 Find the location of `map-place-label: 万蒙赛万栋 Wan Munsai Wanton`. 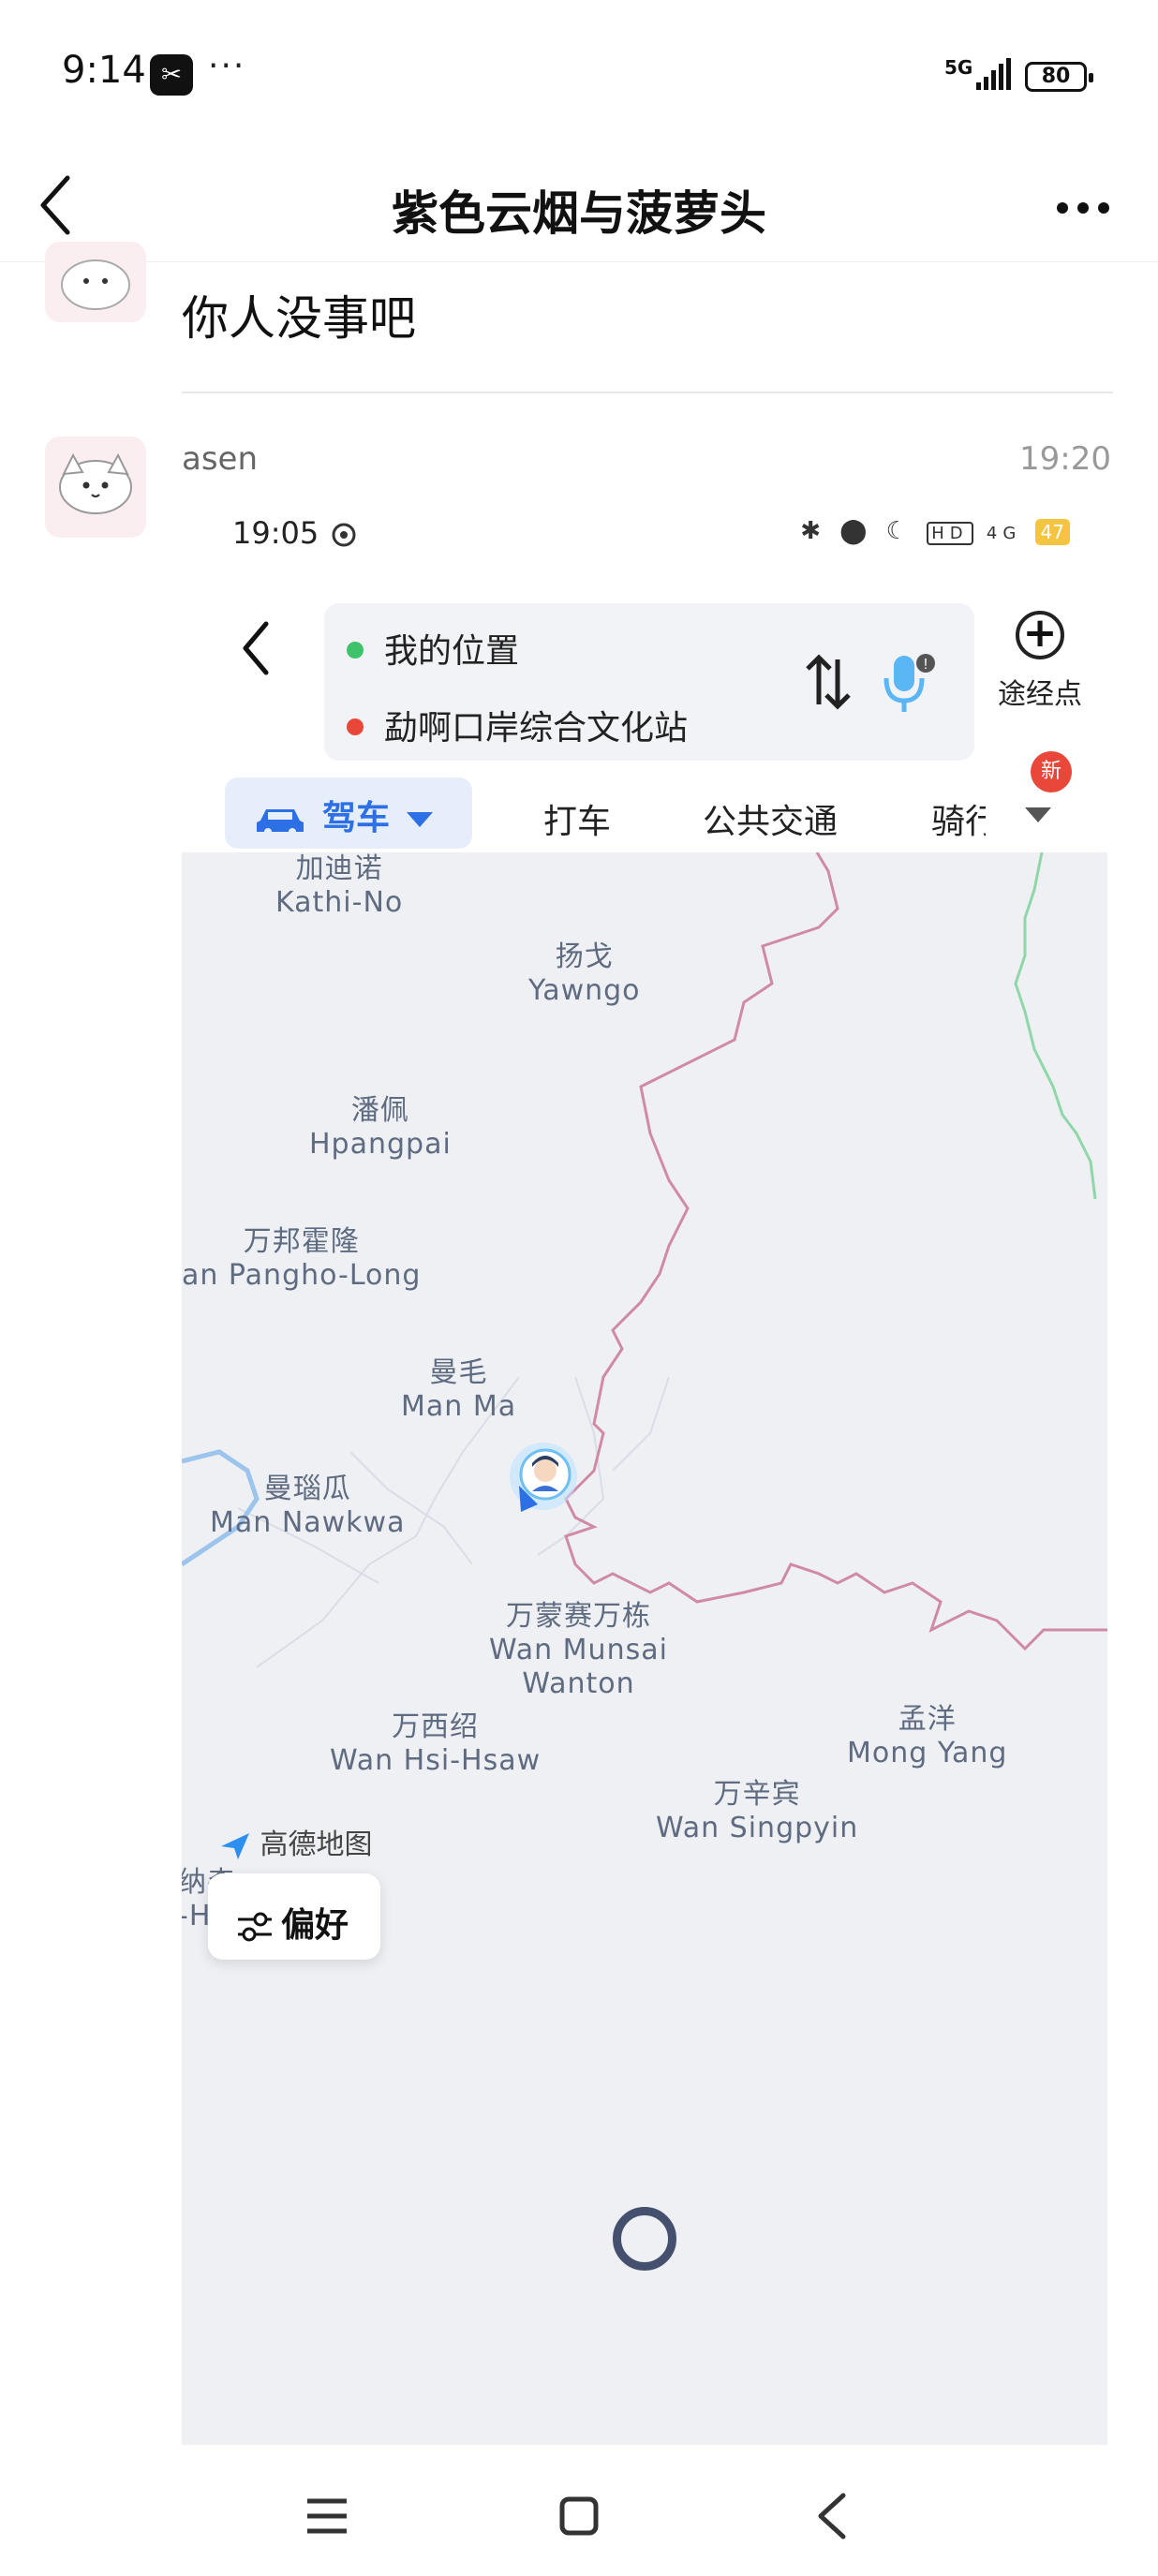

map-place-label: 万蒙赛万栋 Wan Munsai Wanton is located at coordinates (578, 1650).